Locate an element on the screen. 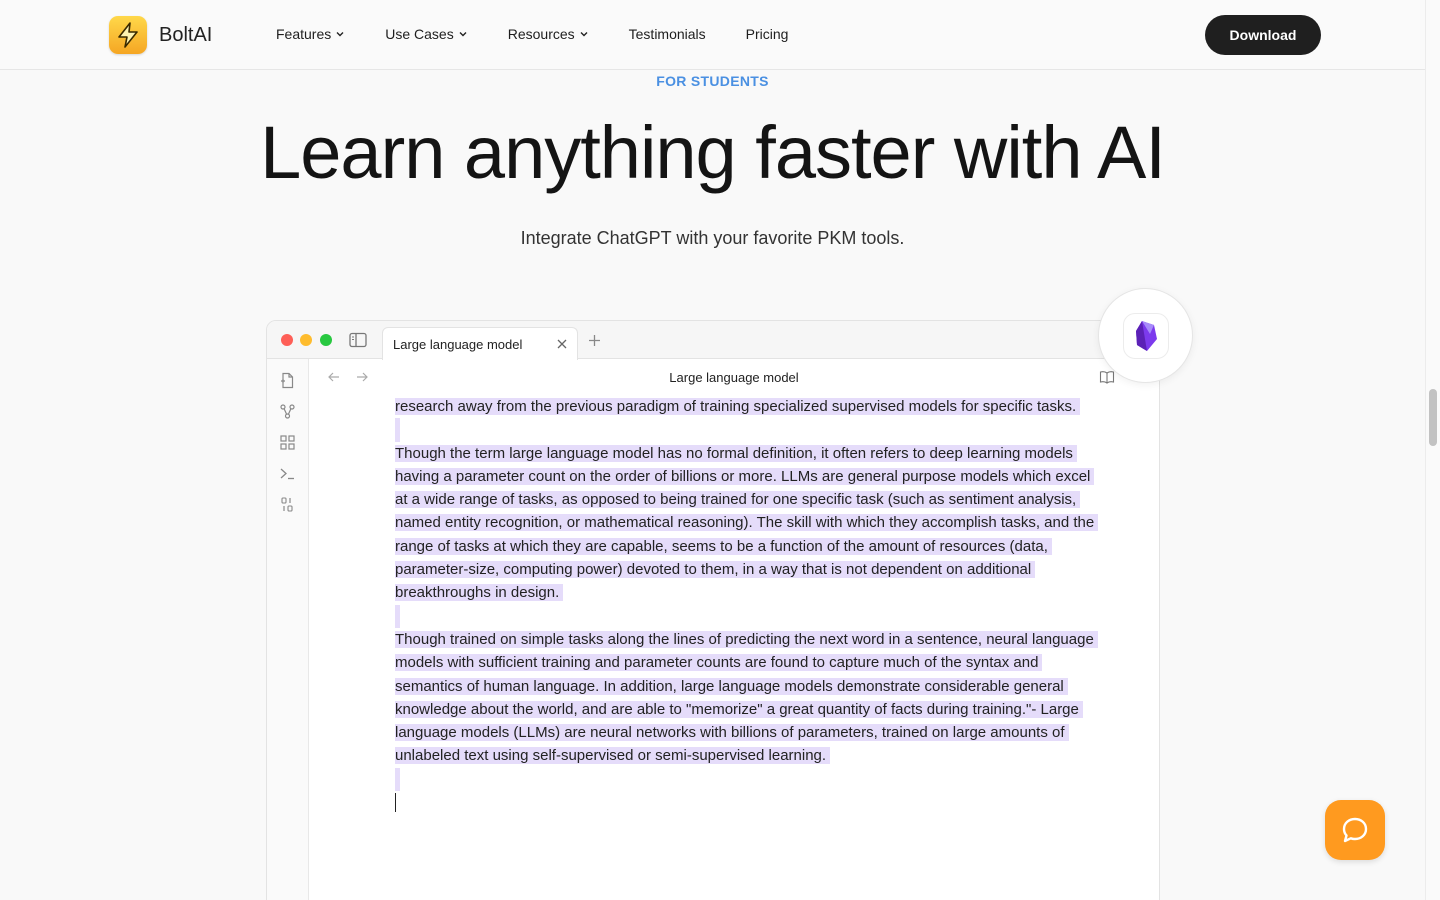 The height and width of the screenshot is (900, 1440). nav-item-label: Features is located at coordinates (304, 34).